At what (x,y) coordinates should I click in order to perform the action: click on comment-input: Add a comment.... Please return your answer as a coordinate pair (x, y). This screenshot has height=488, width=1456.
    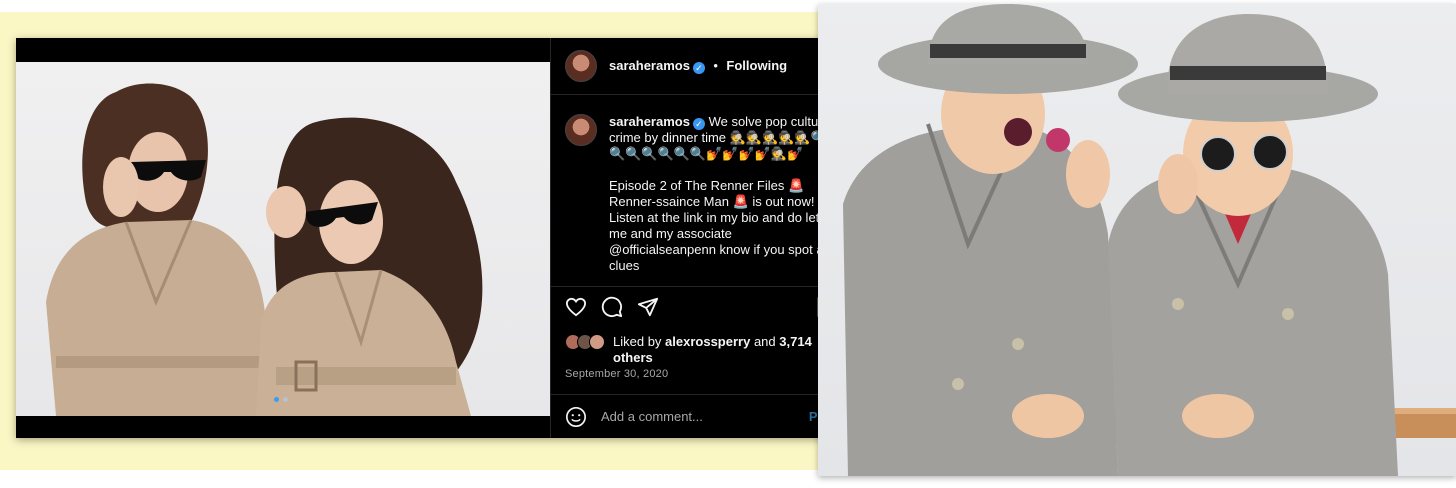
    Looking at the image, I should click on (652, 416).